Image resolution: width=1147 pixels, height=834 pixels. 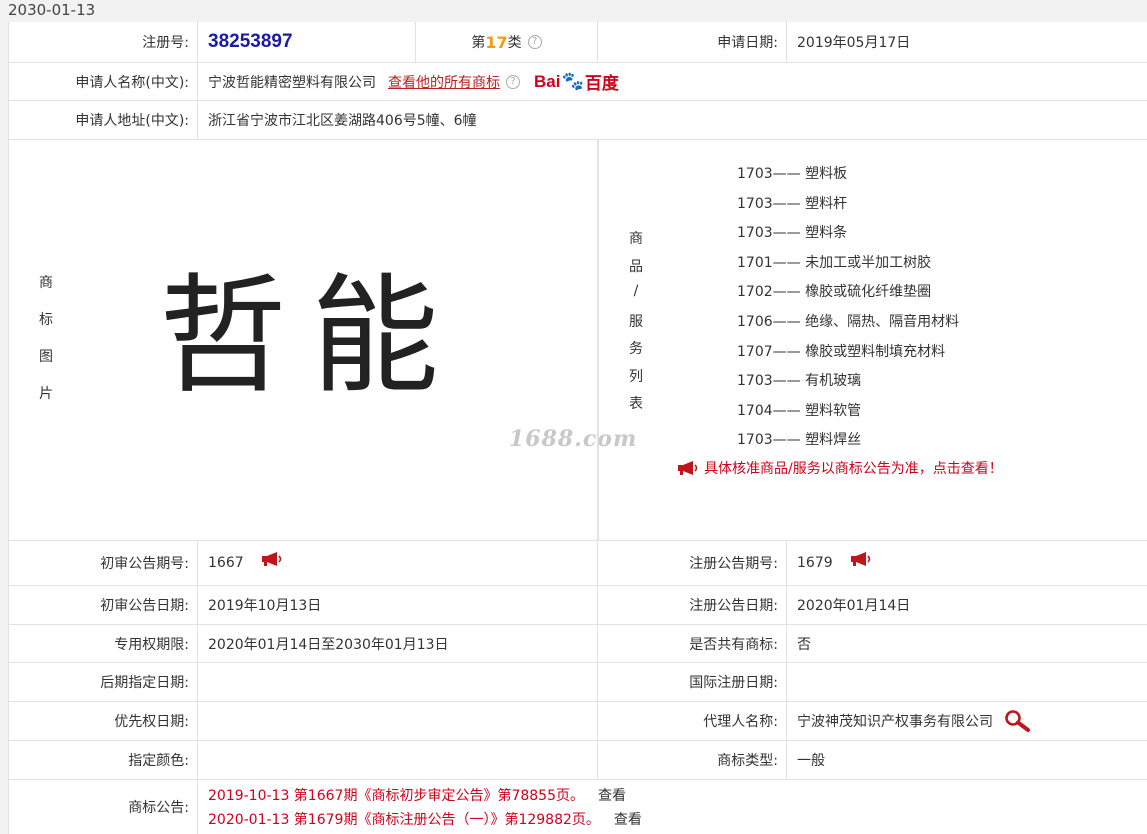 I want to click on row-color-type: 指定颜色: 商标类型: 一般, so click(x=578, y=760).